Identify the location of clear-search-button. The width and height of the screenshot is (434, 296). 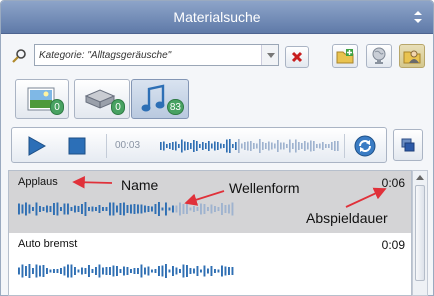
(297, 57).